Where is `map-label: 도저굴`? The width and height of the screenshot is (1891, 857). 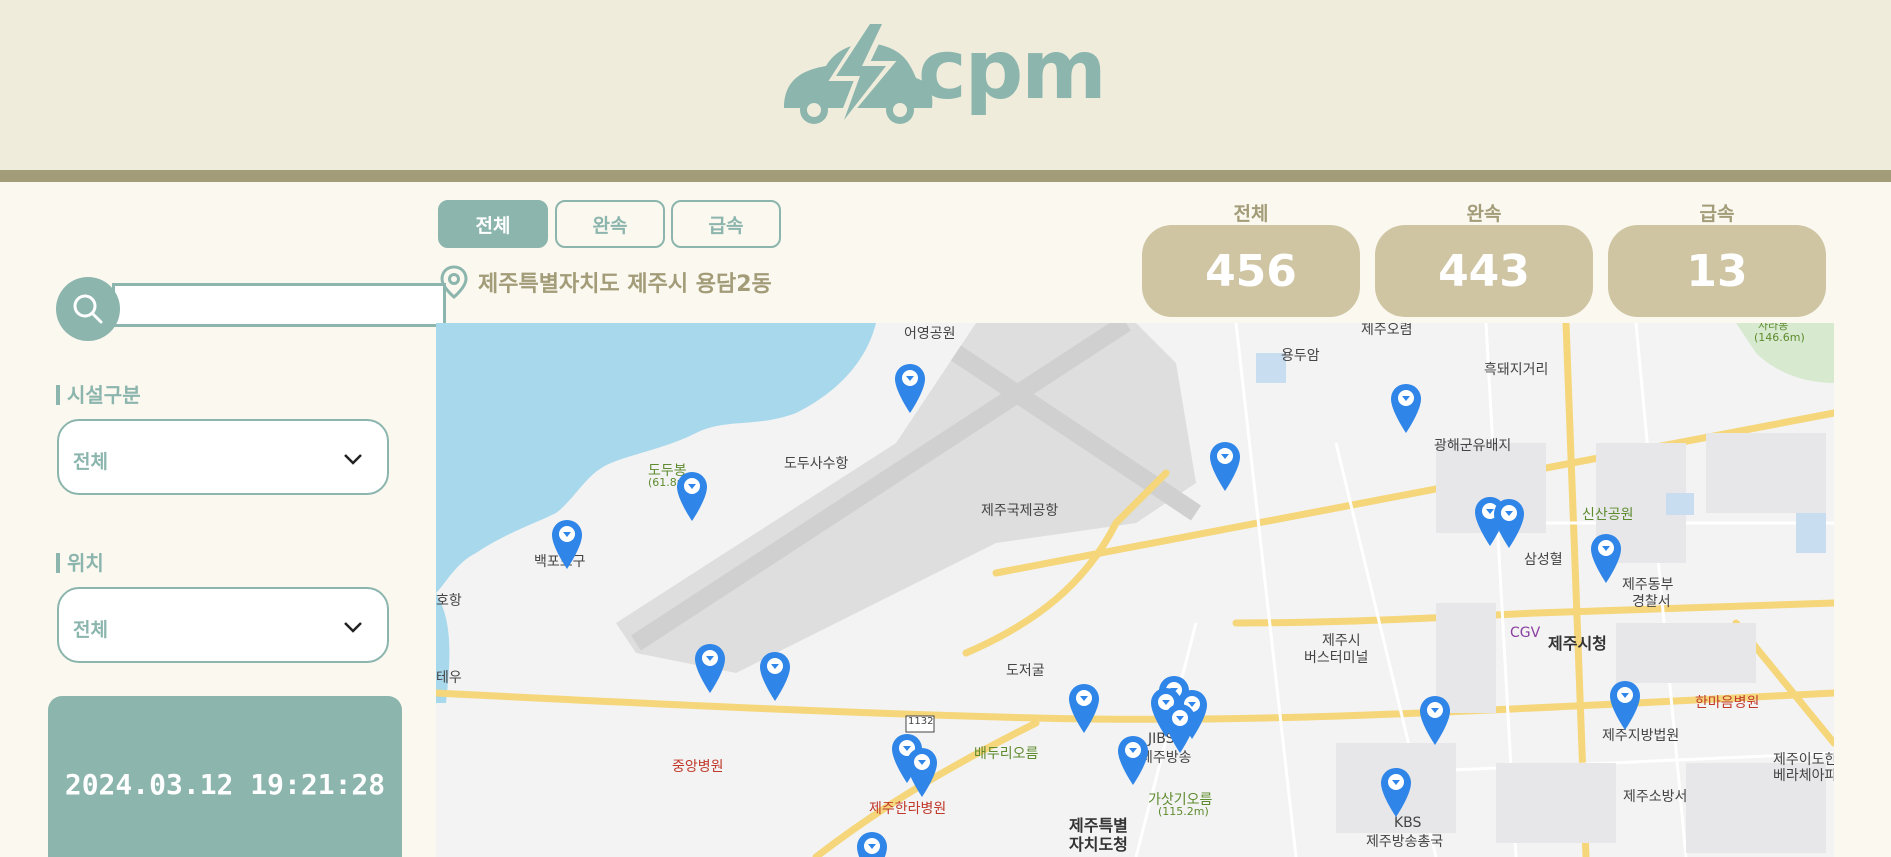 map-label: 도저굴 is located at coordinates (1025, 671).